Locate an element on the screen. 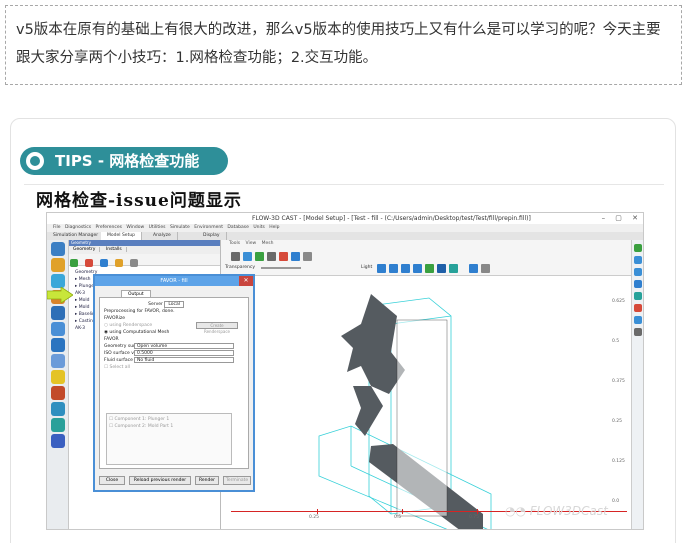 The width and height of the screenshot is (687, 543). select-all-checkbox: ☐ Select all is located at coordinates (174, 367).